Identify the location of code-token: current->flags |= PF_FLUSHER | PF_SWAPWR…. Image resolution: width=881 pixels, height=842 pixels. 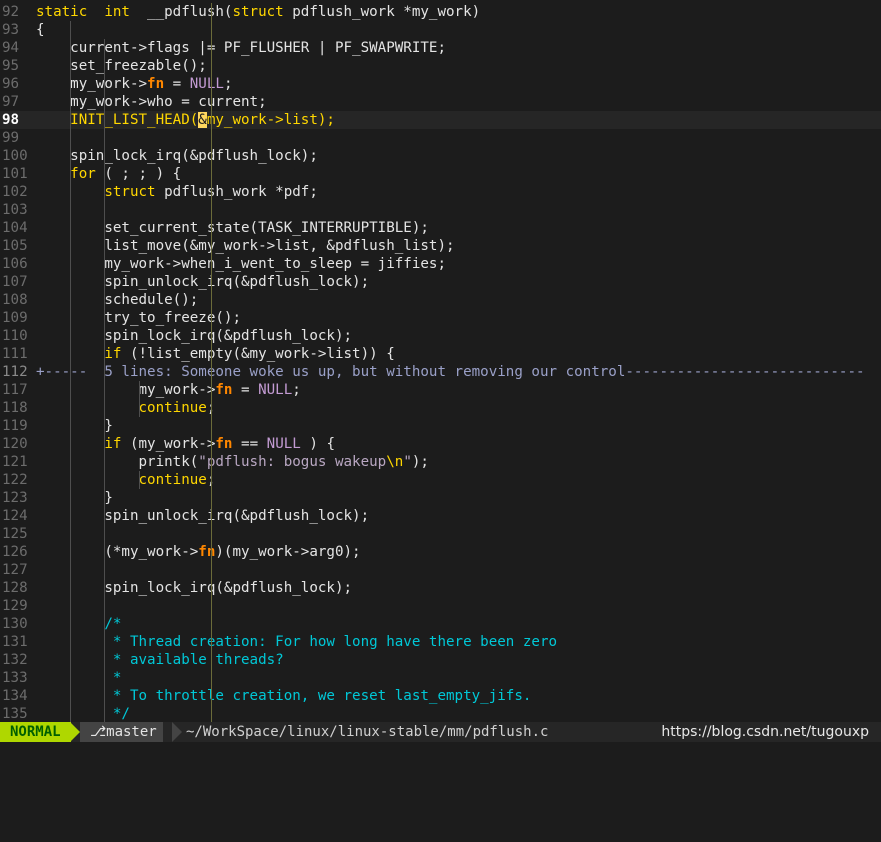
(241, 48).